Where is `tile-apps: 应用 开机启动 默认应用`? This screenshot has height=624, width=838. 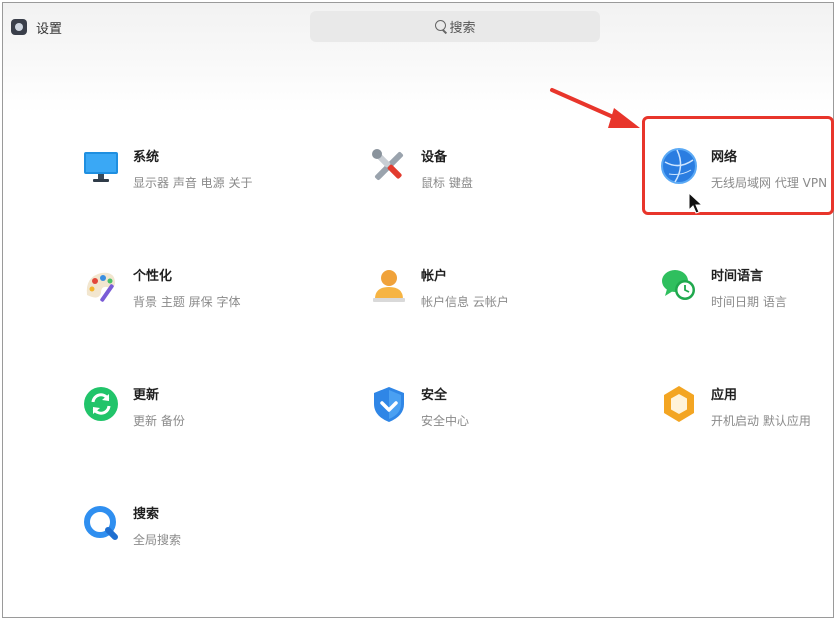
tile-apps: 应用 开机启动 默认应用 is located at coordinates (746, 414).